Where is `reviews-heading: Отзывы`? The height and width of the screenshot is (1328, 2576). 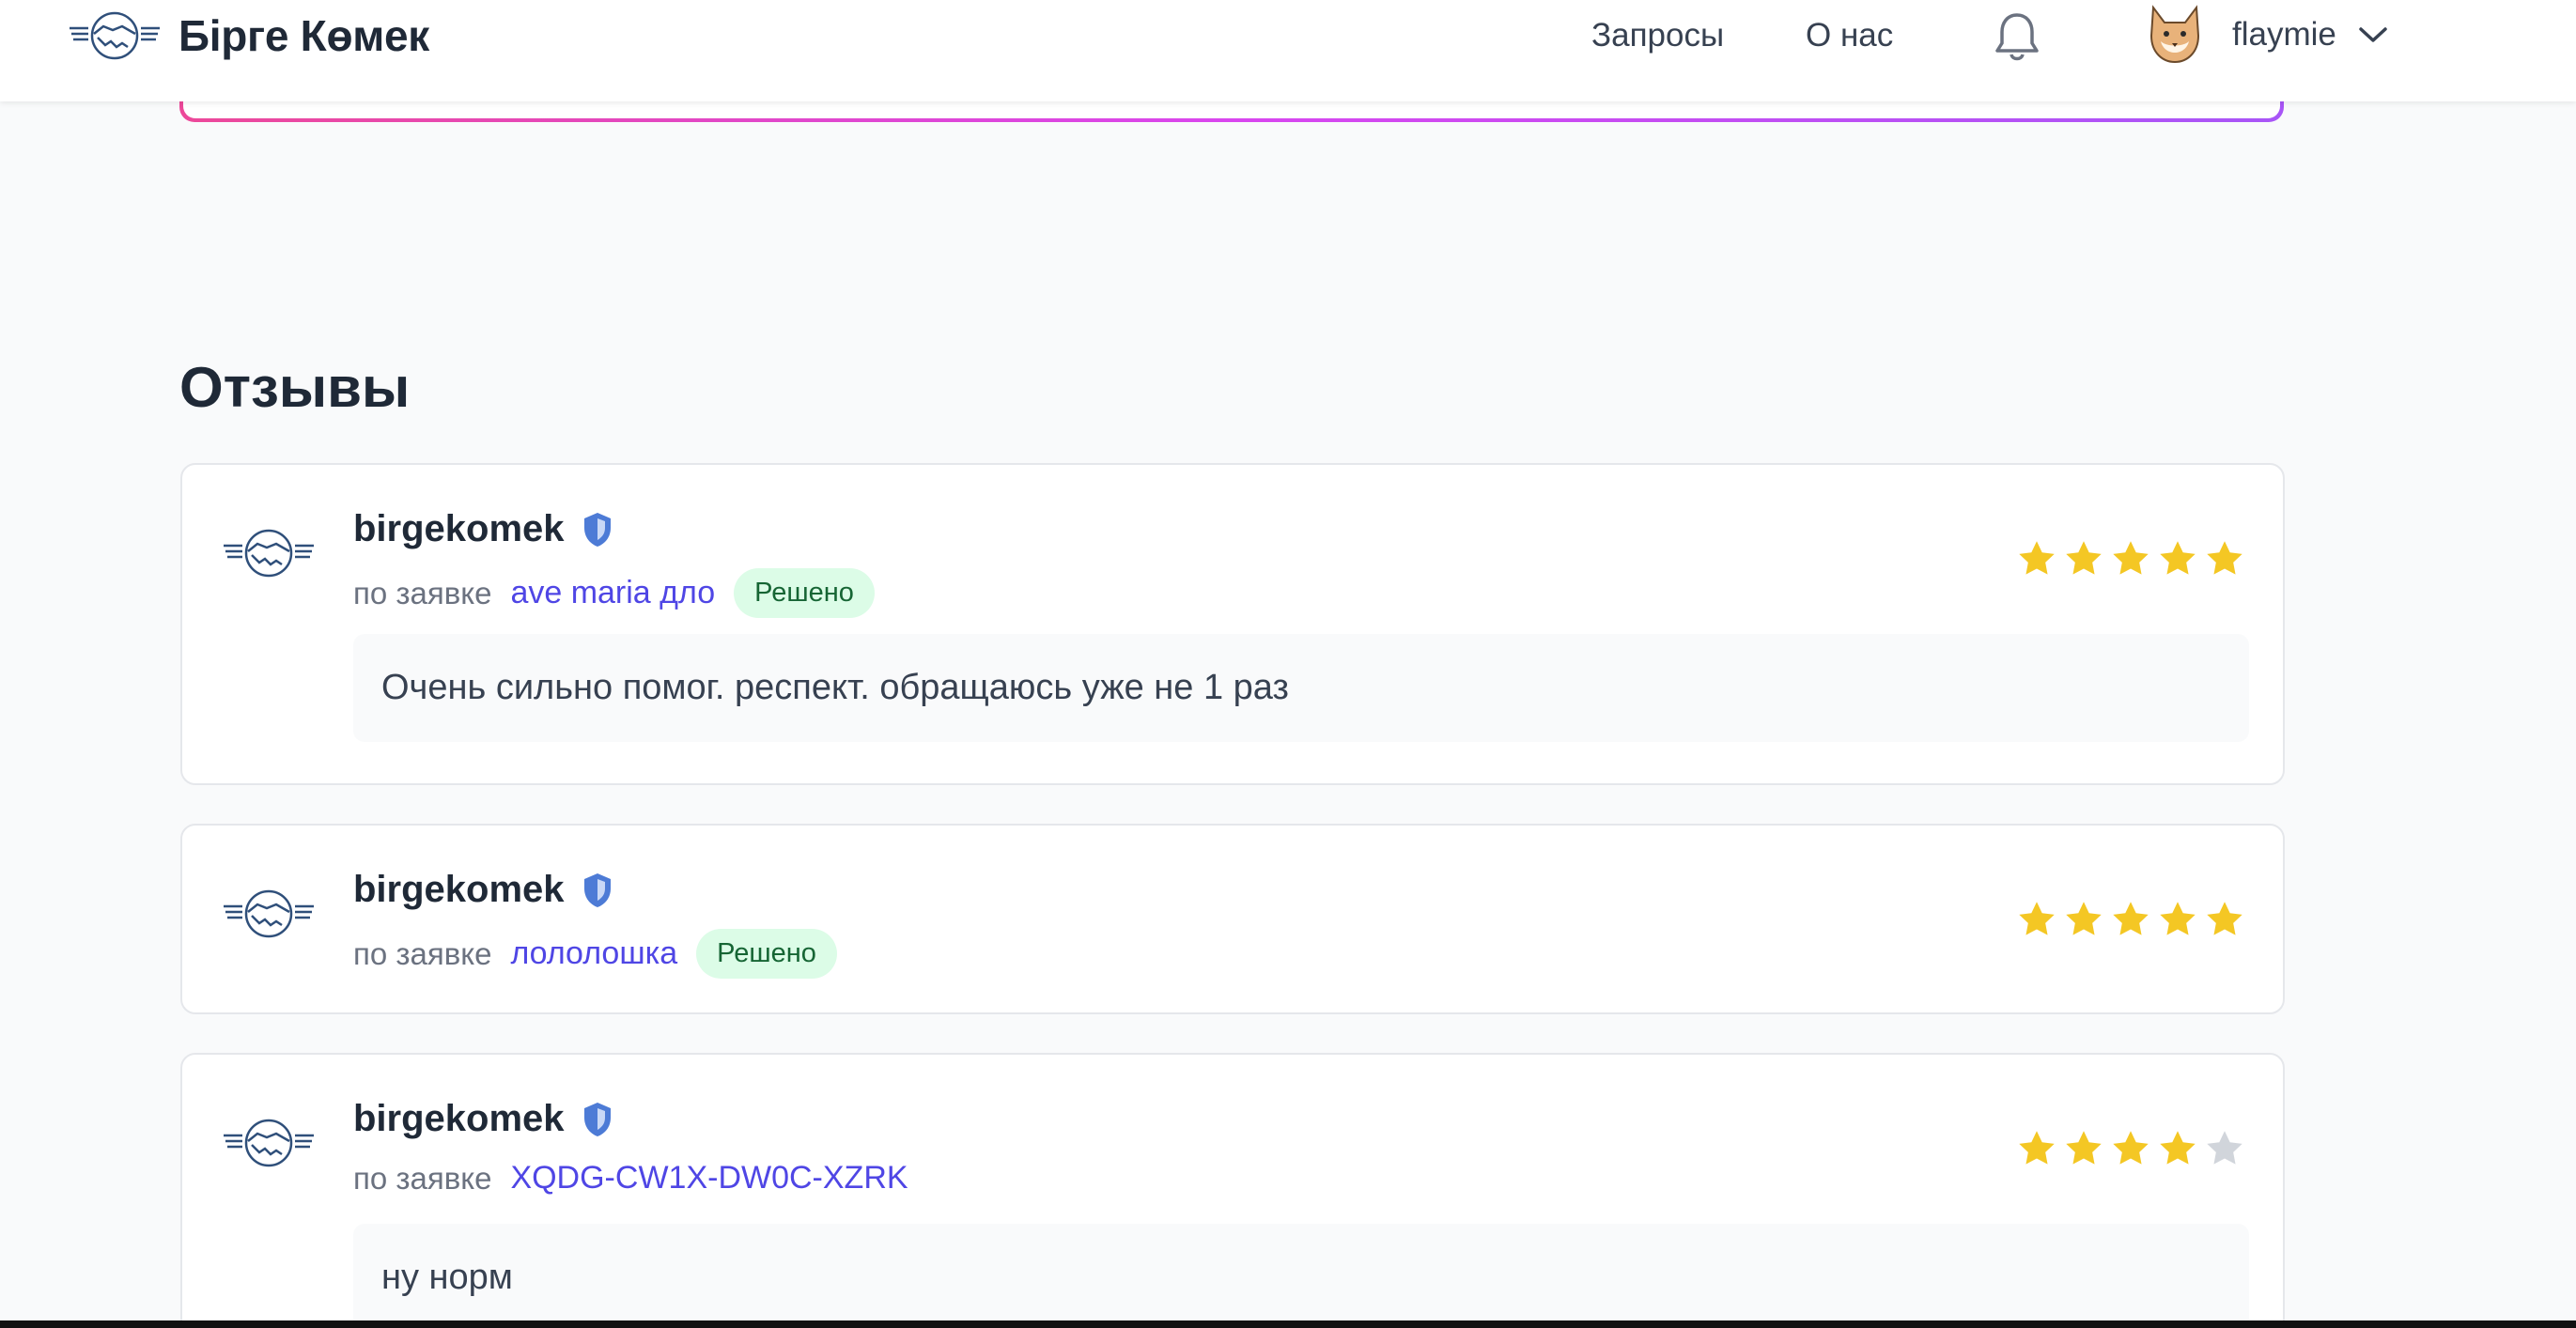
reviews-heading: Отзывы is located at coordinates (295, 387).